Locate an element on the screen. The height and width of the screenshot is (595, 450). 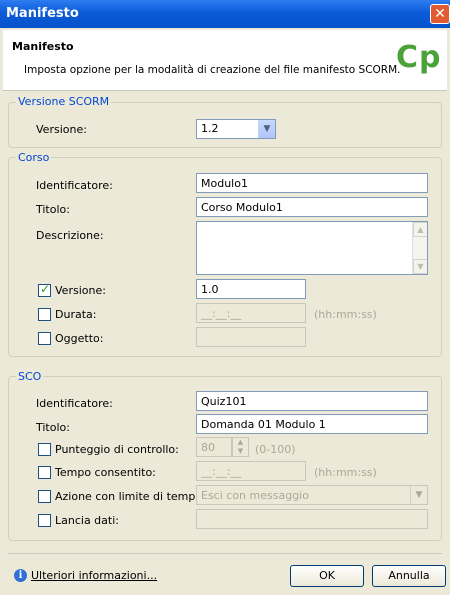
sco-legend: SCO is located at coordinates (30, 376).